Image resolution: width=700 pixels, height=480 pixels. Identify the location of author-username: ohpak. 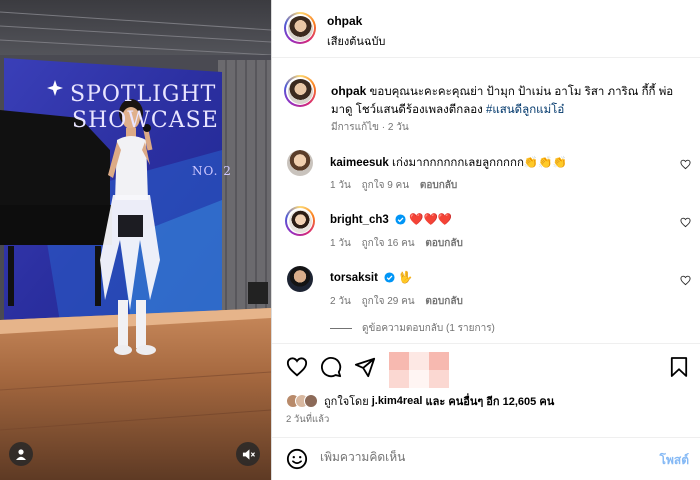
(344, 21).